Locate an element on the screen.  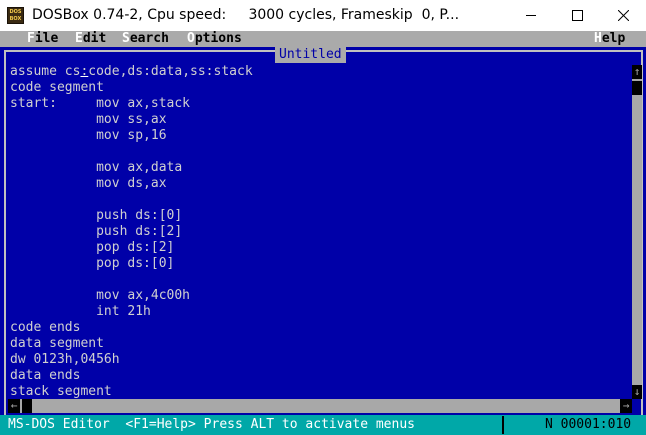
menu-edit: Edit is located at coordinates (90, 39).